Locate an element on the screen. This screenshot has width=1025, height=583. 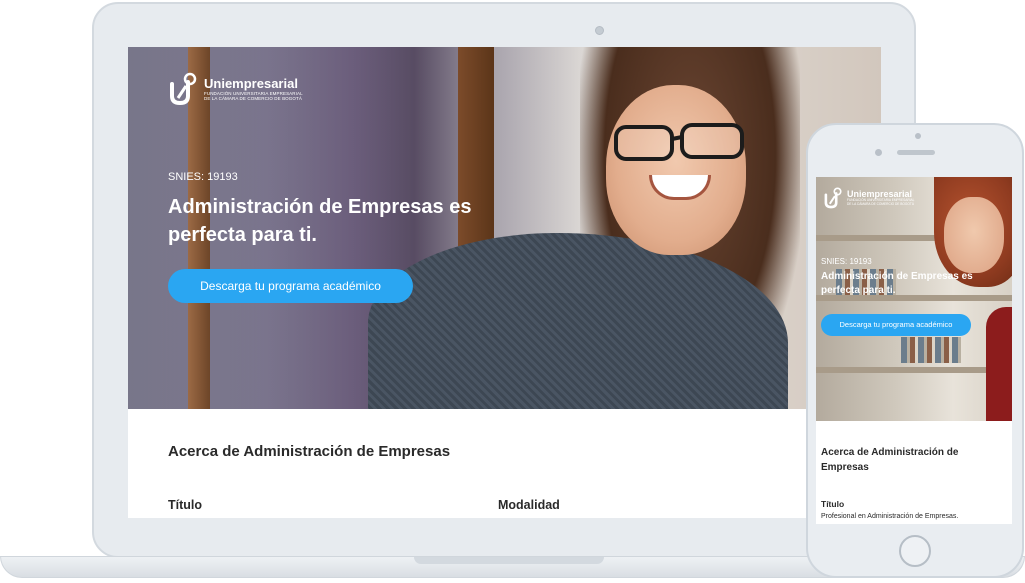
mobile-download-program-button: Descarga tu programa académico is located at coordinates (896, 325).